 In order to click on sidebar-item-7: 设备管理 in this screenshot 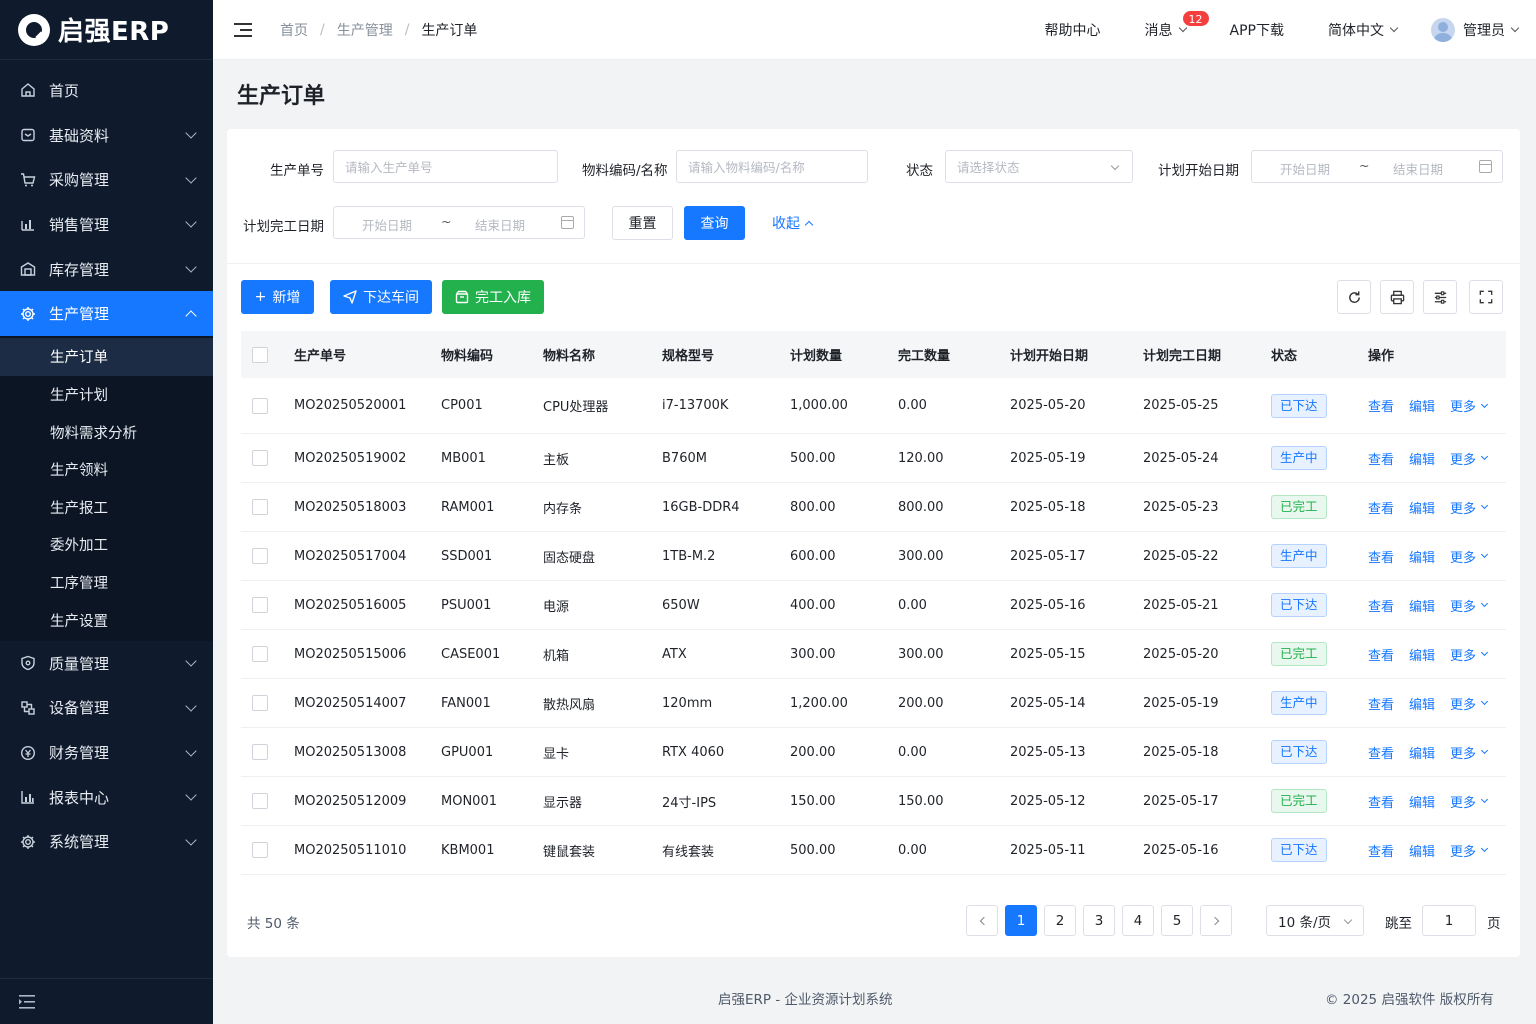, I will do `click(106, 708)`.